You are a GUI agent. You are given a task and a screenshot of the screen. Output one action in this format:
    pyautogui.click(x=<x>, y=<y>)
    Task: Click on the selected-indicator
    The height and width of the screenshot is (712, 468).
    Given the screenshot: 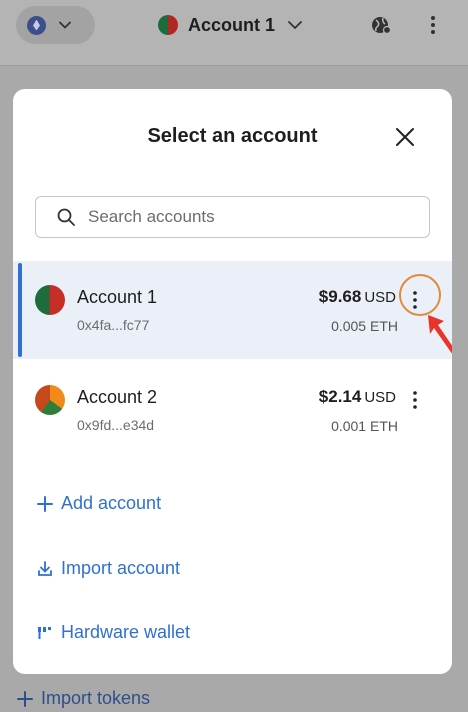 What is the action you would take?
    pyautogui.click(x=20, y=310)
    